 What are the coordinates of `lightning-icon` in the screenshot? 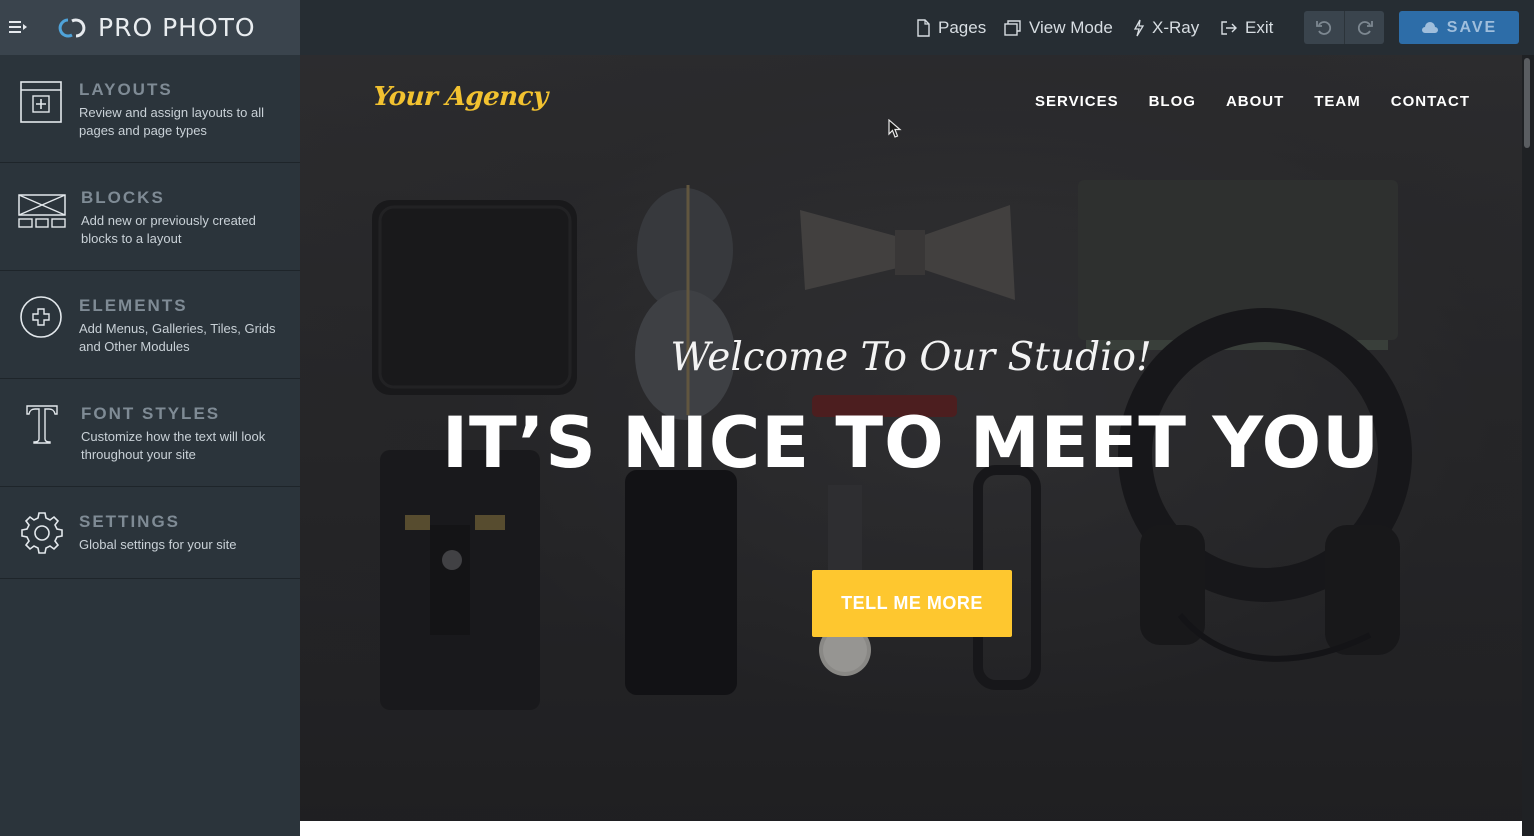 It's located at (1139, 27).